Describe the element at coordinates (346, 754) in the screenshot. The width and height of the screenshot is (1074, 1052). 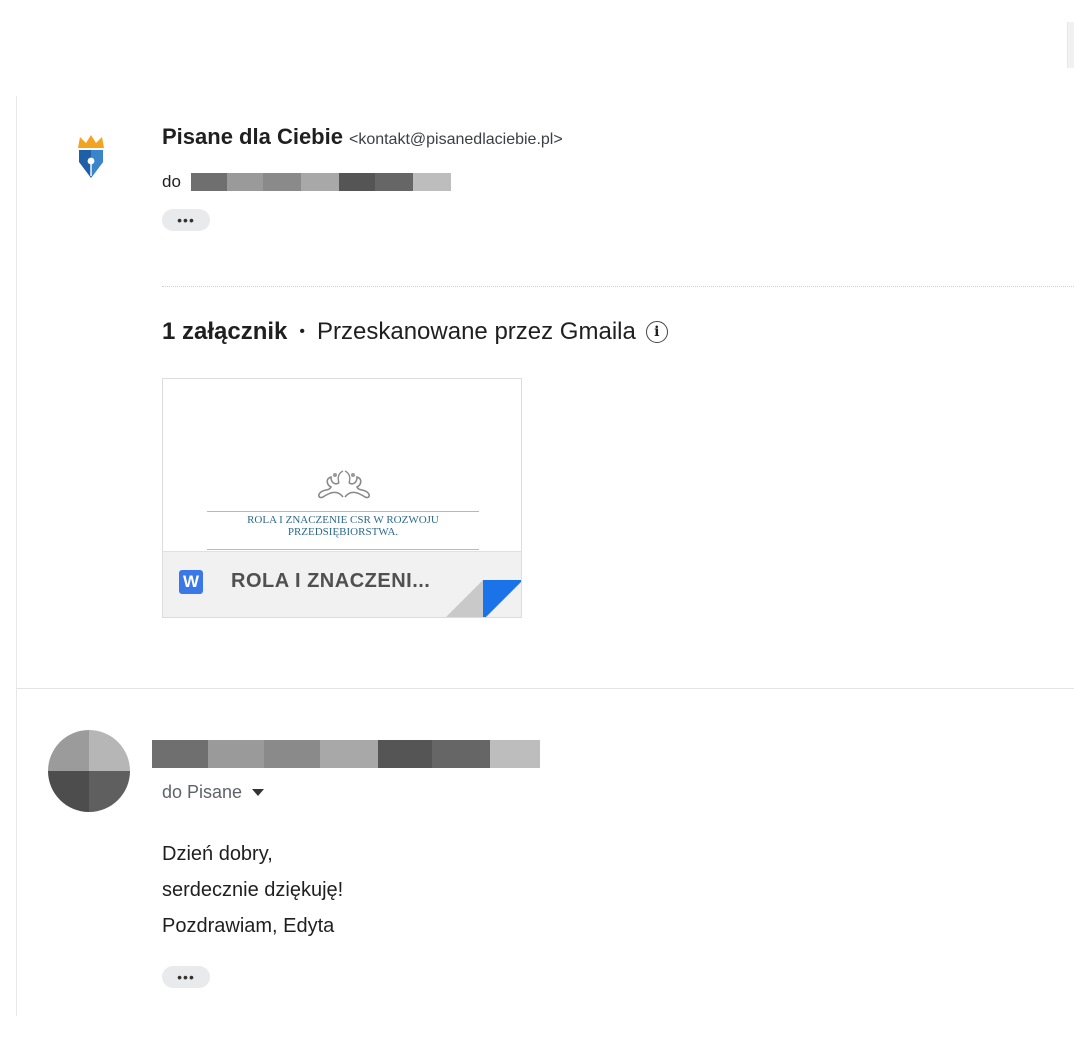
I see `sender-redacted` at that location.